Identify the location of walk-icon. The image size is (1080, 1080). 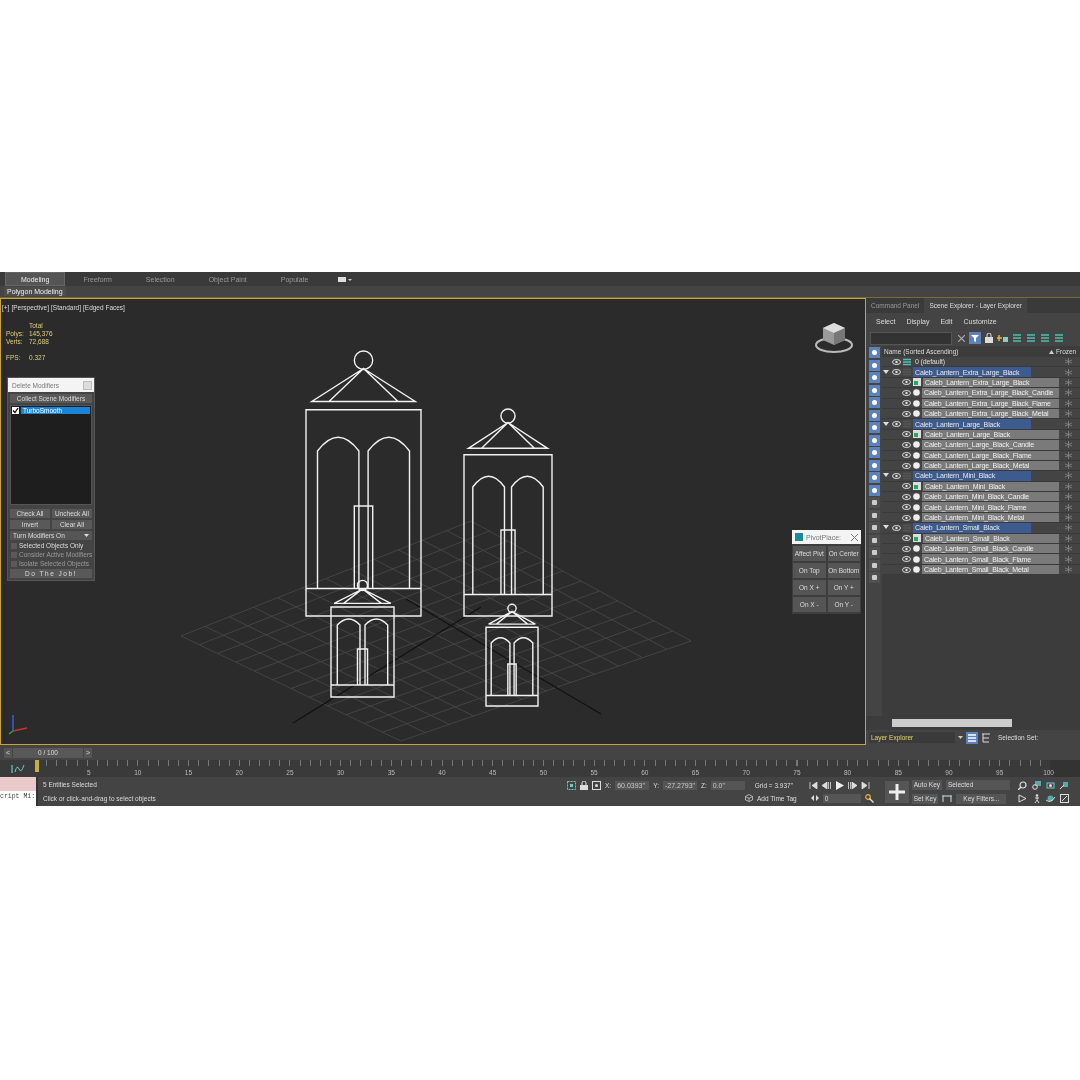
(1037, 798).